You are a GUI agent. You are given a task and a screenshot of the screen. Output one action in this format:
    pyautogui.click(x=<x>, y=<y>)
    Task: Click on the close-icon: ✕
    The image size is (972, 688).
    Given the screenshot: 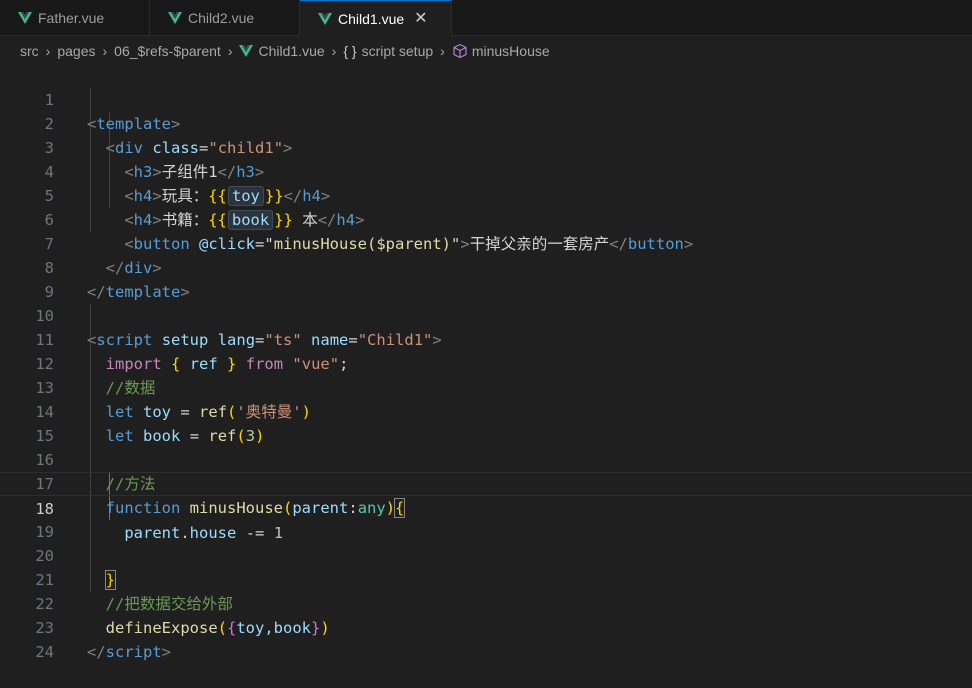 What is the action you would take?
    pyautogui.click(x=420, y=18)
    